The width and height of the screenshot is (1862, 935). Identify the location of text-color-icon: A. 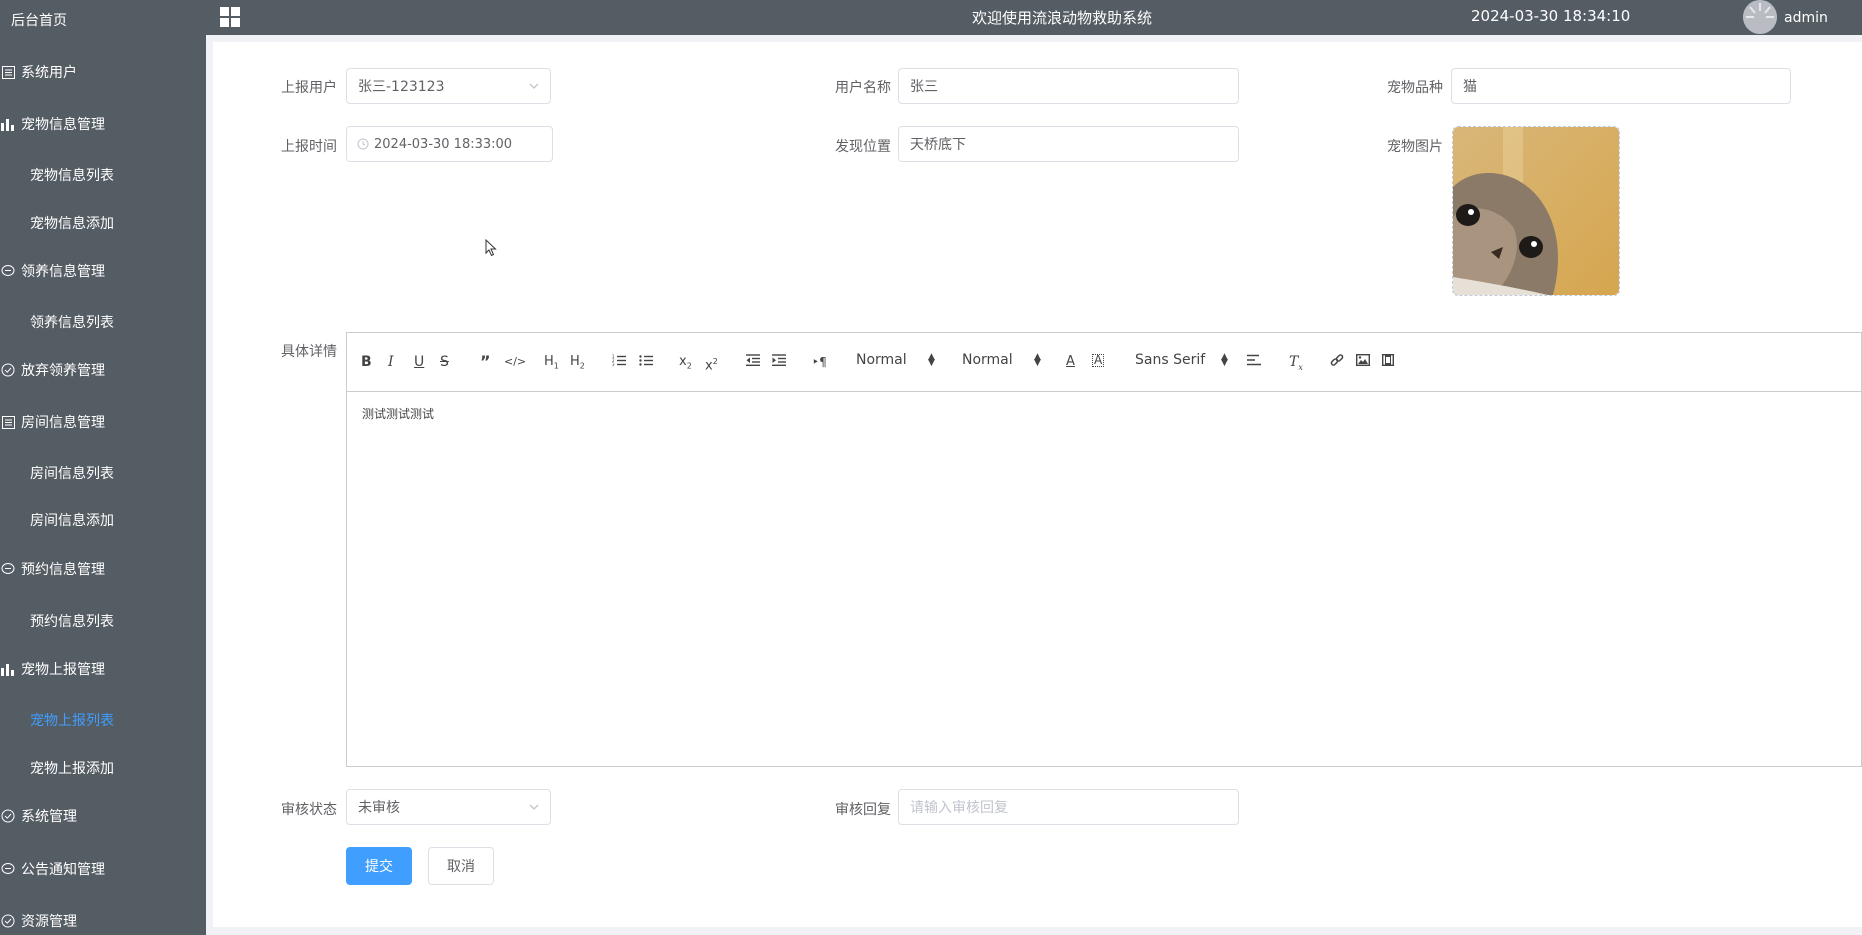
(1070, 362).